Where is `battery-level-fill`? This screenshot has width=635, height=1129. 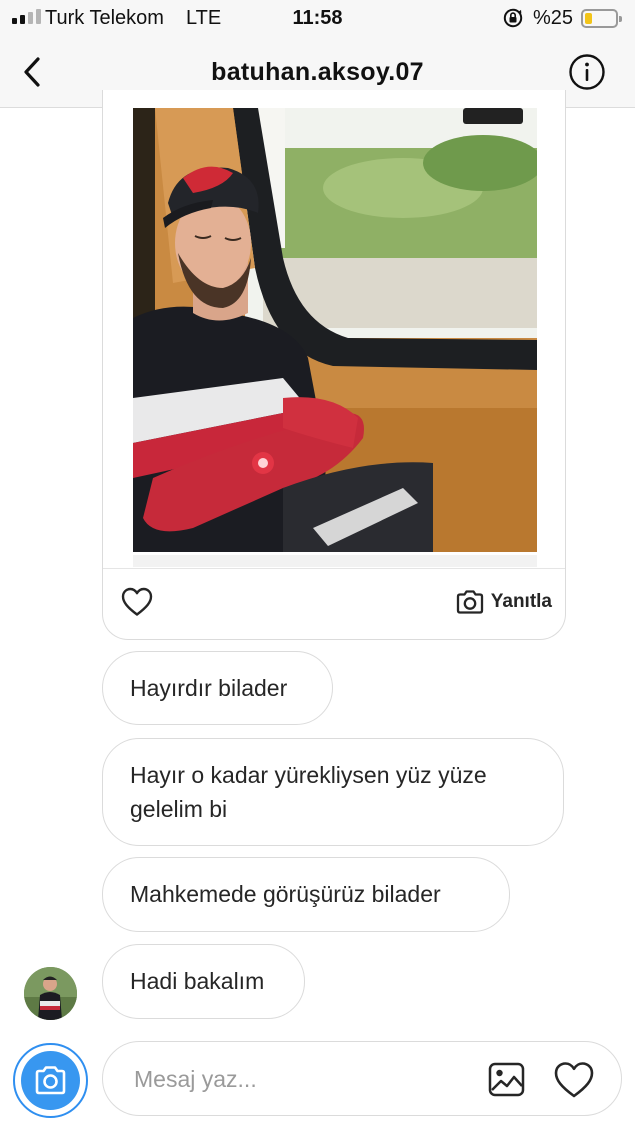
battery-level-fill is located at coordinates (588, 18).